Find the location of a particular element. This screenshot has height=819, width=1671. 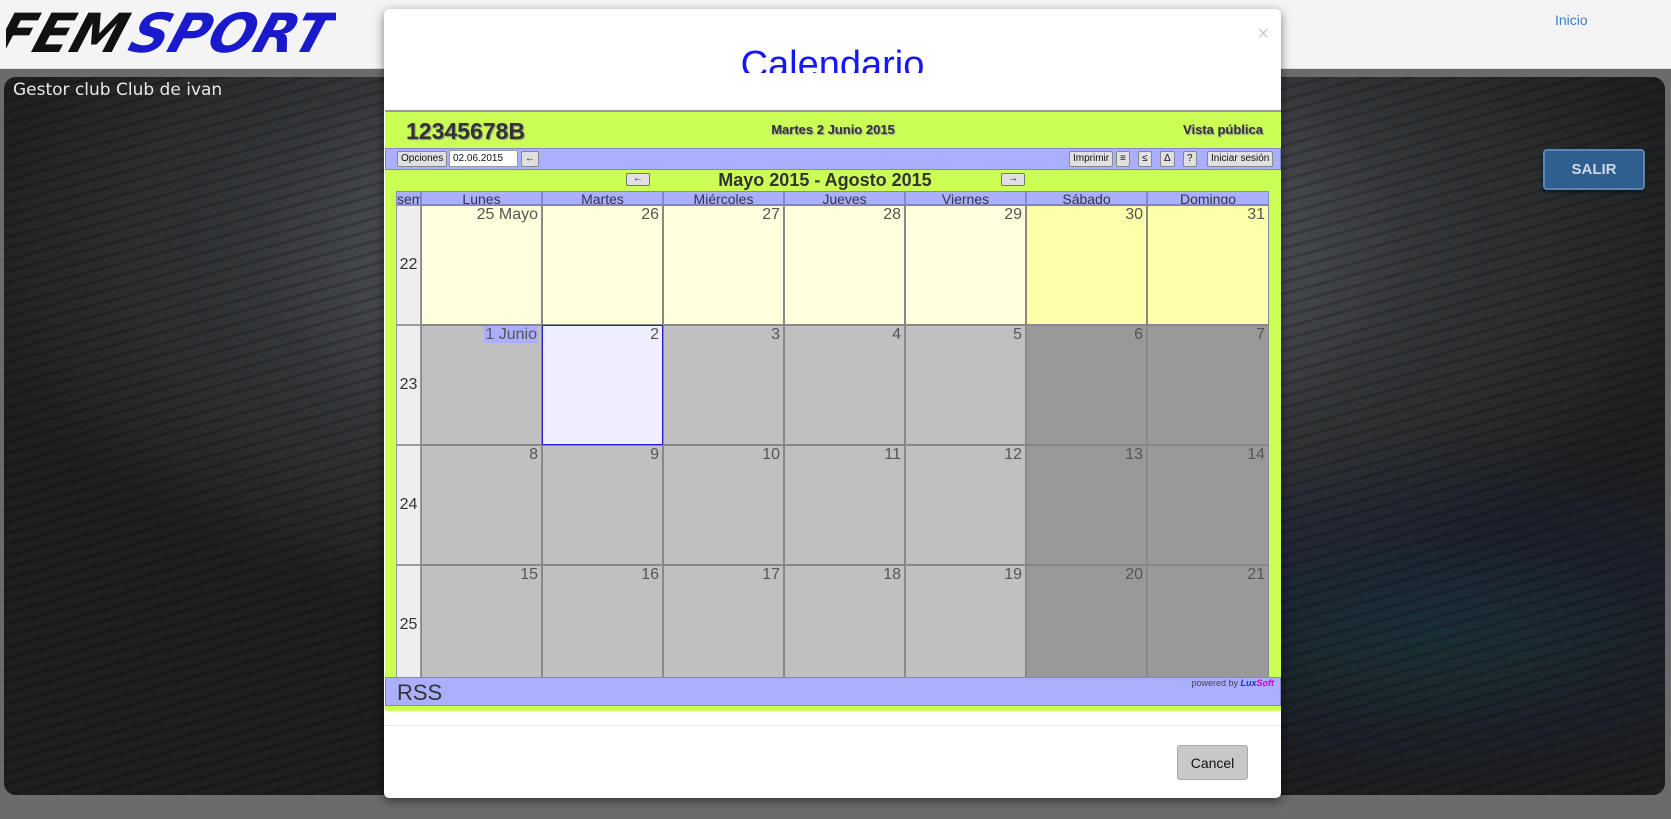

day-number: 20 is located at coordinates (1134, 574).